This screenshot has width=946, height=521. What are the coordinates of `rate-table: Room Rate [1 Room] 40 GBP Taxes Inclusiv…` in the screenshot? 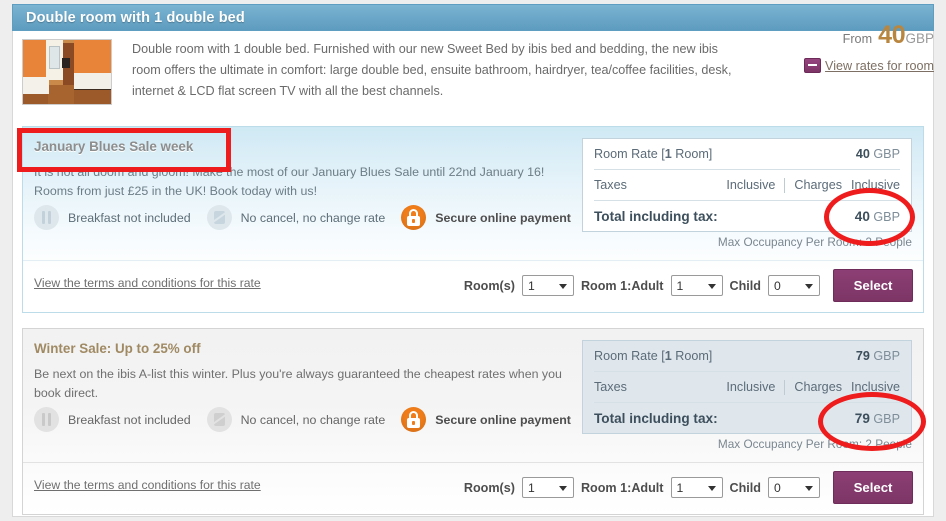 It's located at (747, 185).